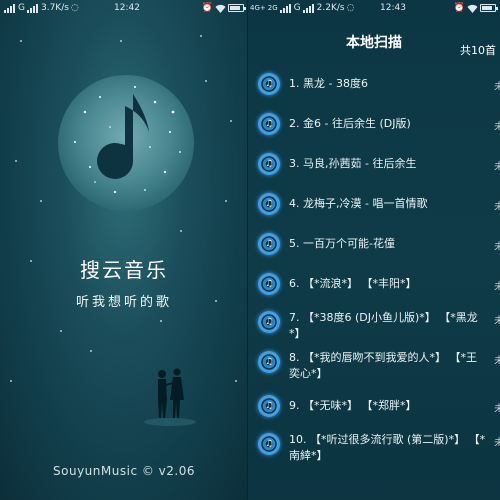 The height and width of the screenshot is (500, 500). Describe the element at coordinates (358, 203) in the screenshot. I see `song-title: 4. 龙梅子,冷漠 - 唱一首情歌` at that location.